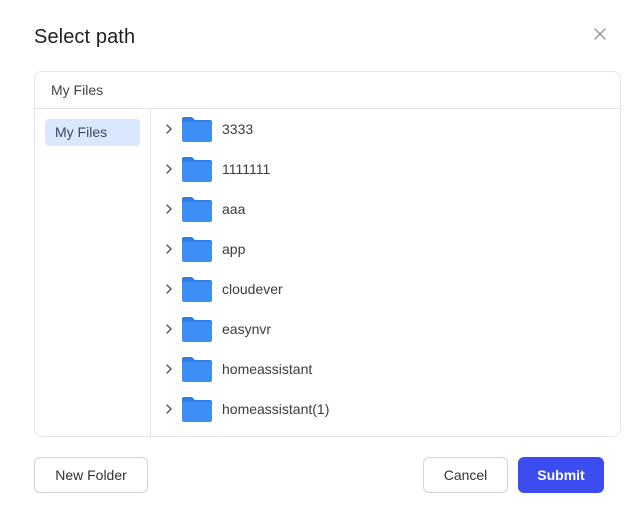 The width and height of the screenshot is (638, 517). I want to click on folder-name: app, so click(234, 249).